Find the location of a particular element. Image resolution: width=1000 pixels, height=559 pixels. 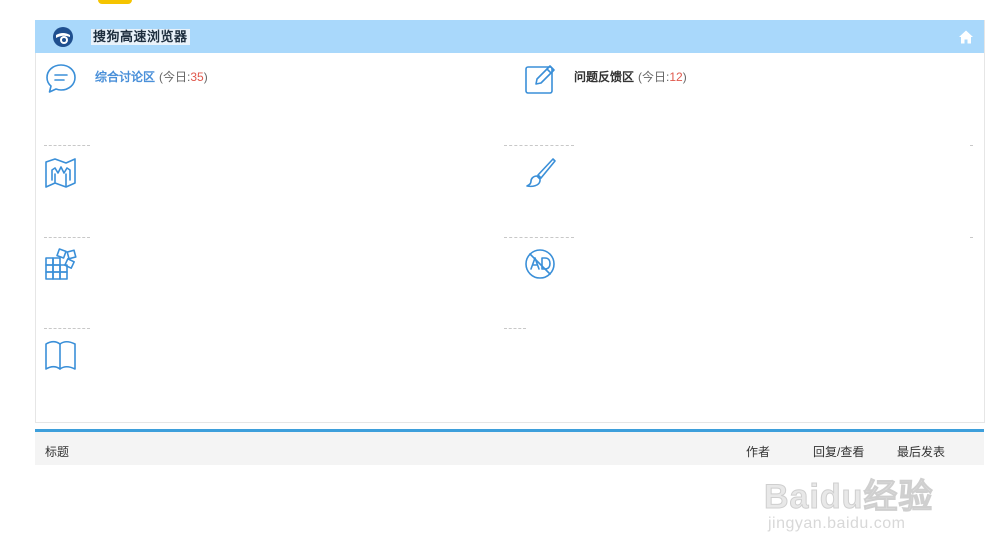

ad-block-icon is located at coordinates (540, 264).